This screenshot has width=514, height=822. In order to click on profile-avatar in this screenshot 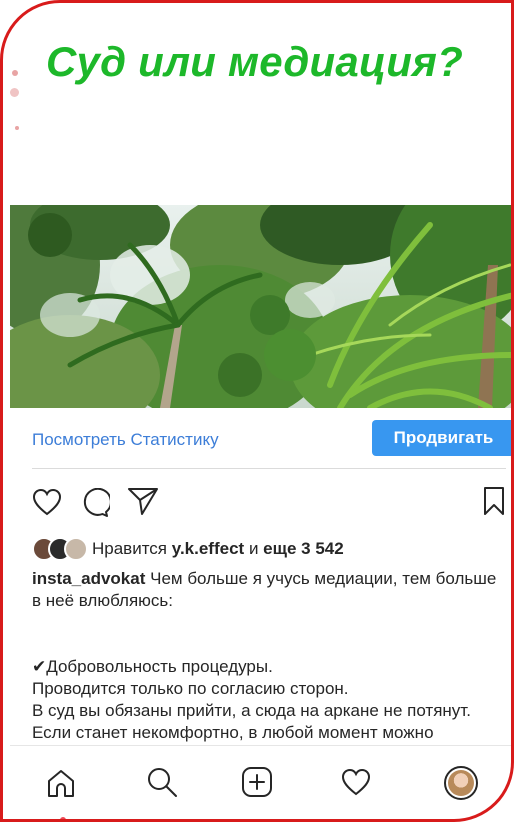, I will do `click(461, 783)`.